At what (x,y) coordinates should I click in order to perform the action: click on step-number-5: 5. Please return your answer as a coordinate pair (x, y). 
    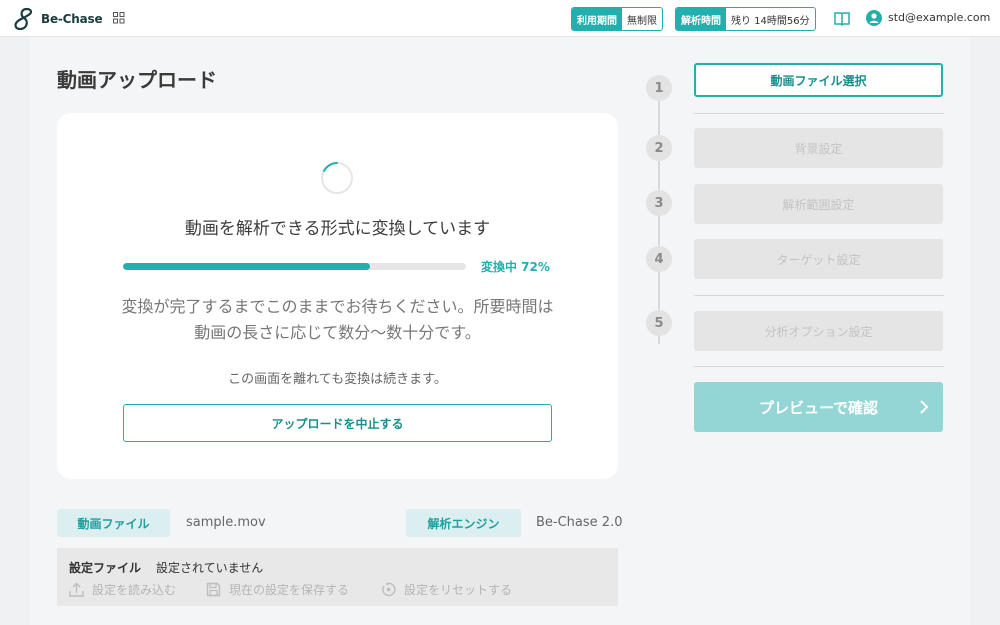
    Looking at the image, I should click on (659, 323).